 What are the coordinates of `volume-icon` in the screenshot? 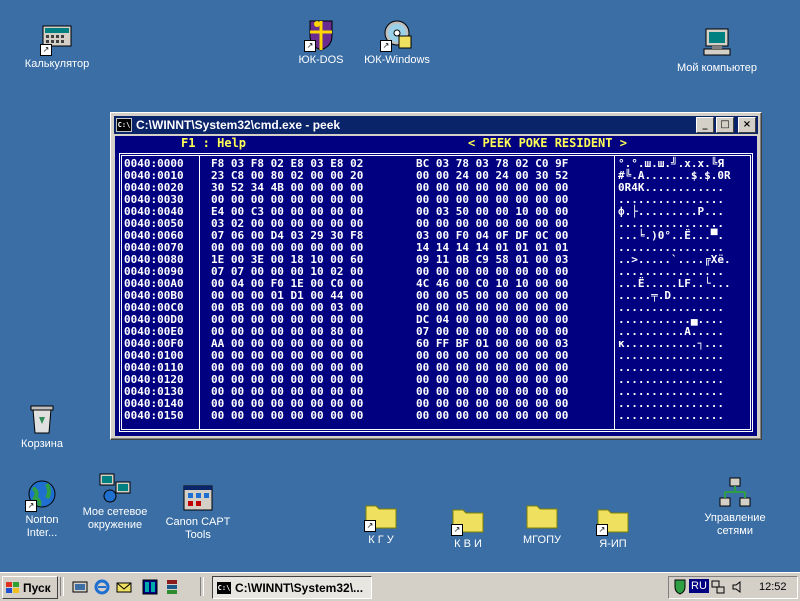 It's located at (738, 588).